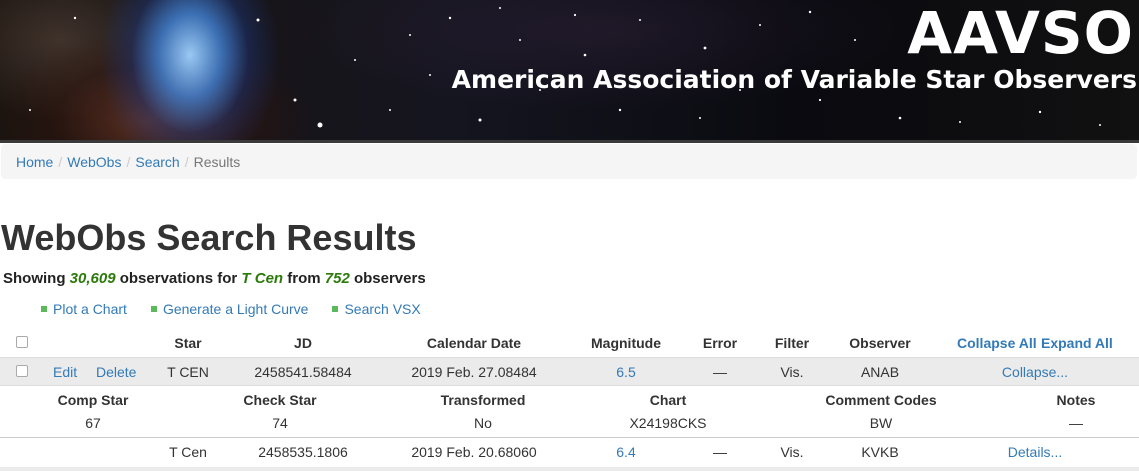  I want to click on cell-magnitude-link: 6.4, so click(625, 452).